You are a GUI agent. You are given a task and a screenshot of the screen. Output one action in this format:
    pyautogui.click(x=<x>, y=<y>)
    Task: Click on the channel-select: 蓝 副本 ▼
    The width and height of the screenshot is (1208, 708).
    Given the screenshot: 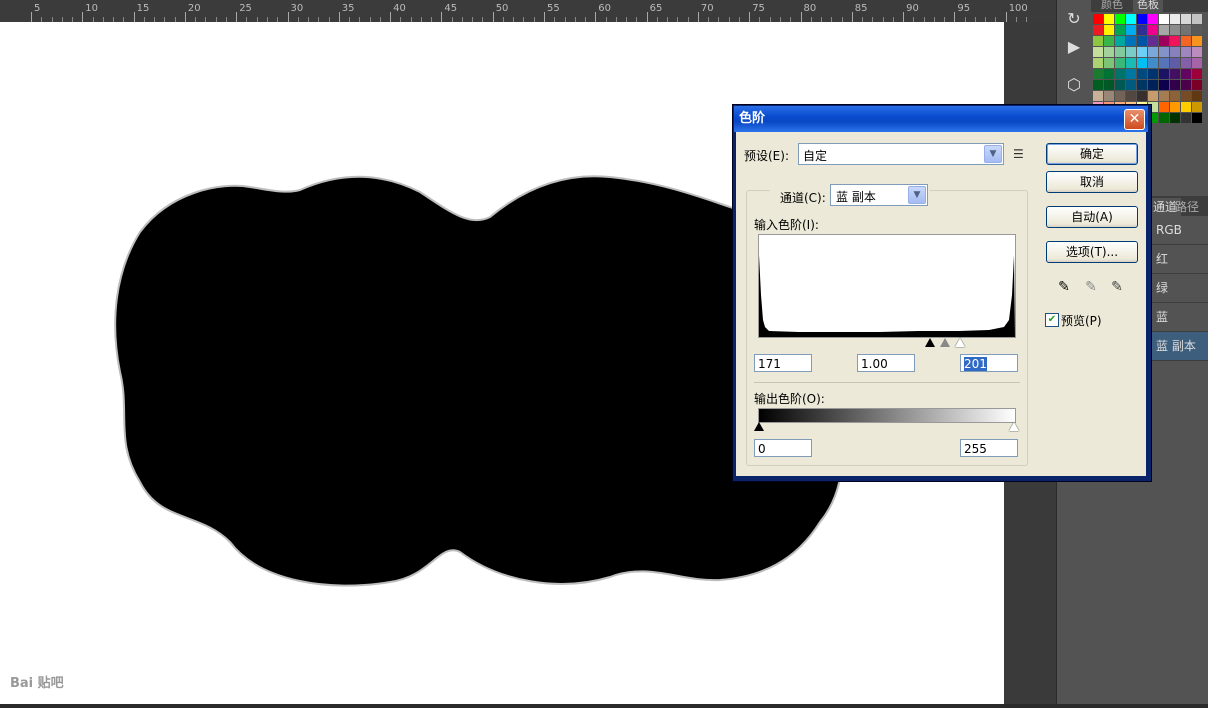 What is the action you would take?
    pyautogui.click(x=879, y=195)
    